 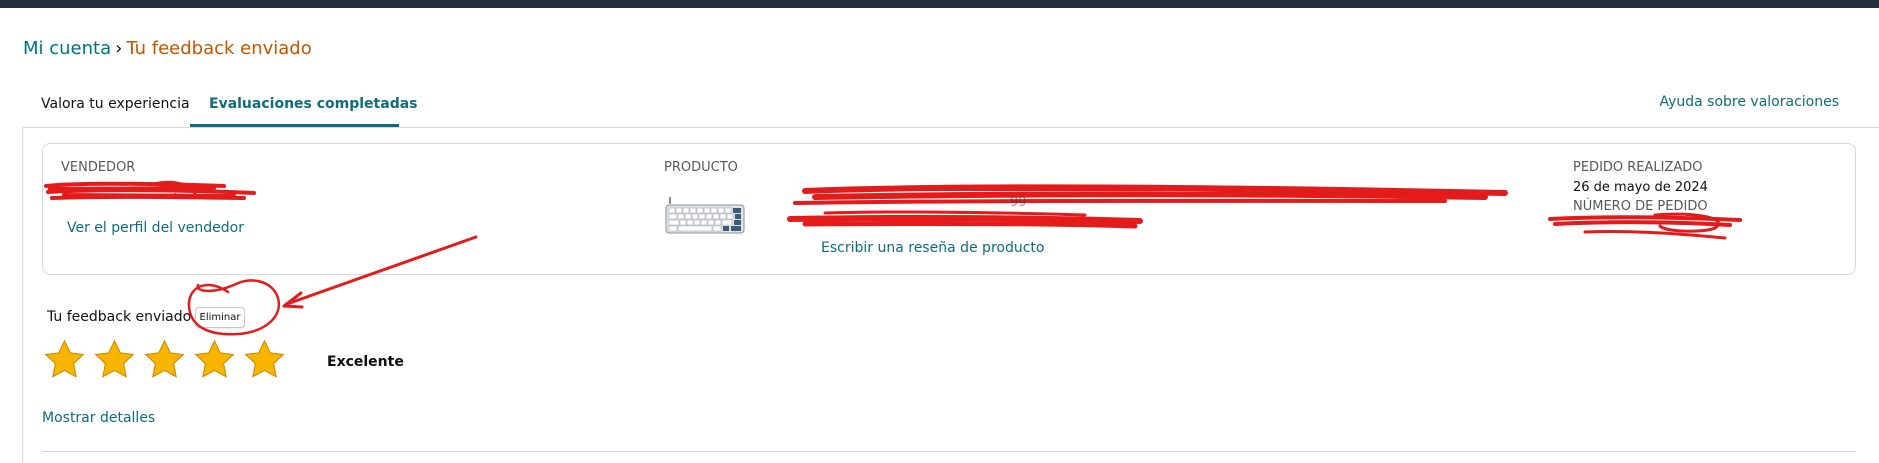 What do you see at coordinates (155, 228) in the screenshot?
I see `vendor-profile-link: Ver el perfil del vendedor` at bounding box center [155, 228].